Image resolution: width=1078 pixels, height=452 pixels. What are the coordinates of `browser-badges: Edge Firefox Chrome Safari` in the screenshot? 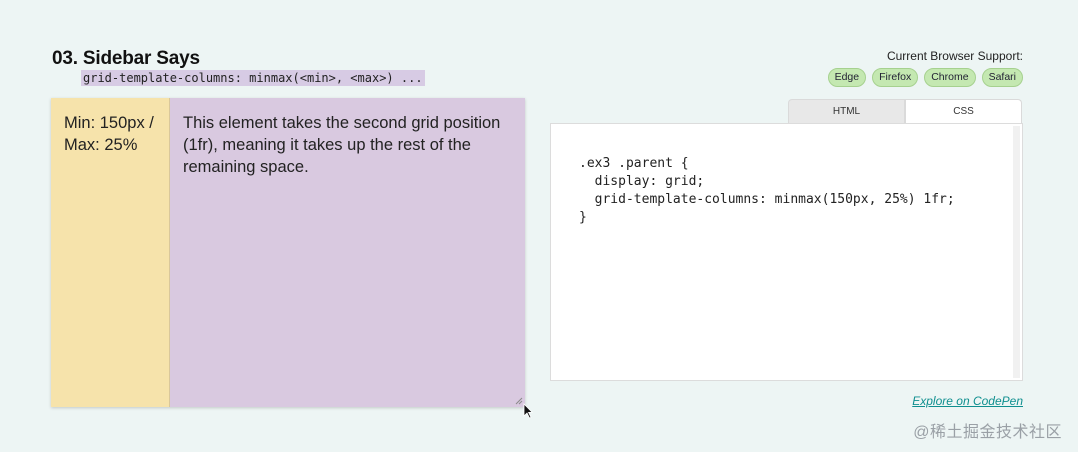 It's located at (925, 77).